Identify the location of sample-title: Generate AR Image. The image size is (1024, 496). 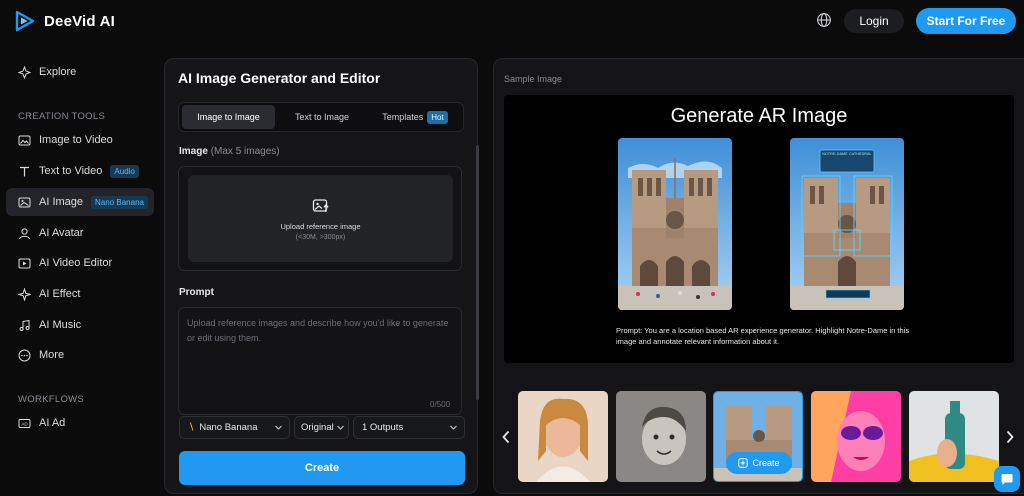
(759, 116).